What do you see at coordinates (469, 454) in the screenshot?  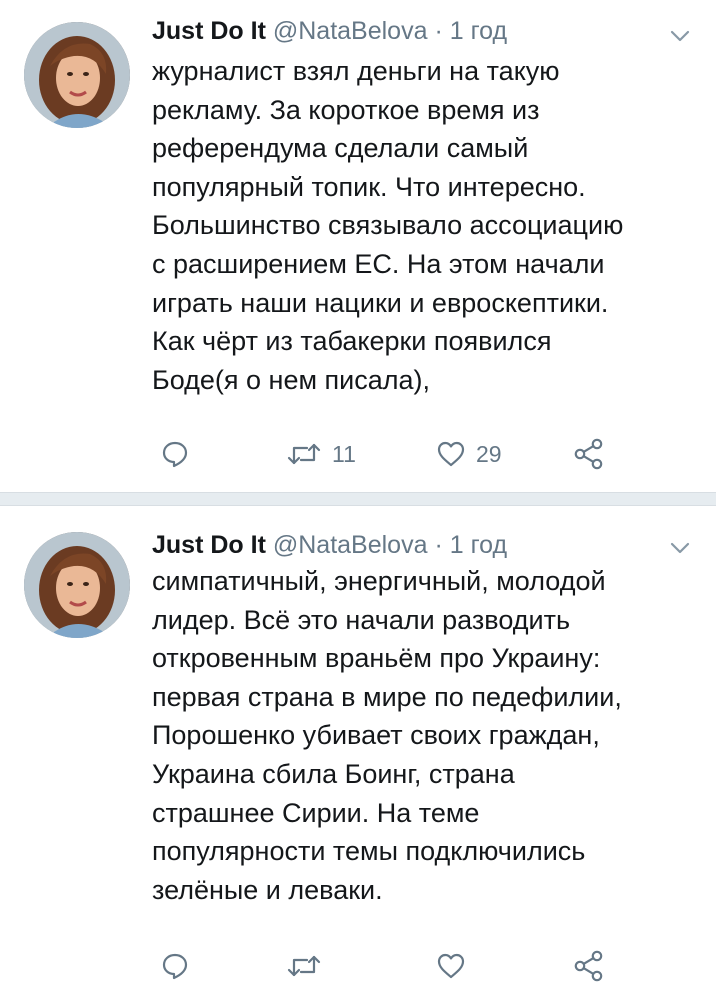 I see `like-button: 29` at bounding box center [469, 454].